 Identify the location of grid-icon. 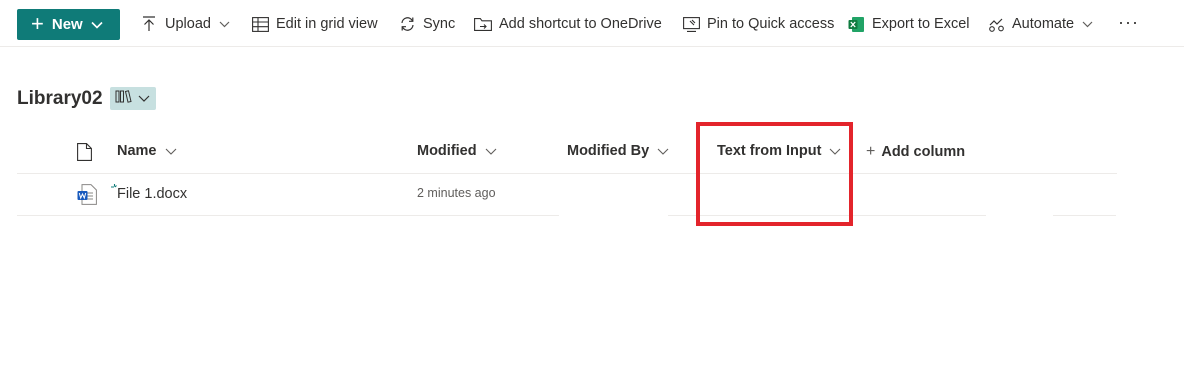
(260, 24).